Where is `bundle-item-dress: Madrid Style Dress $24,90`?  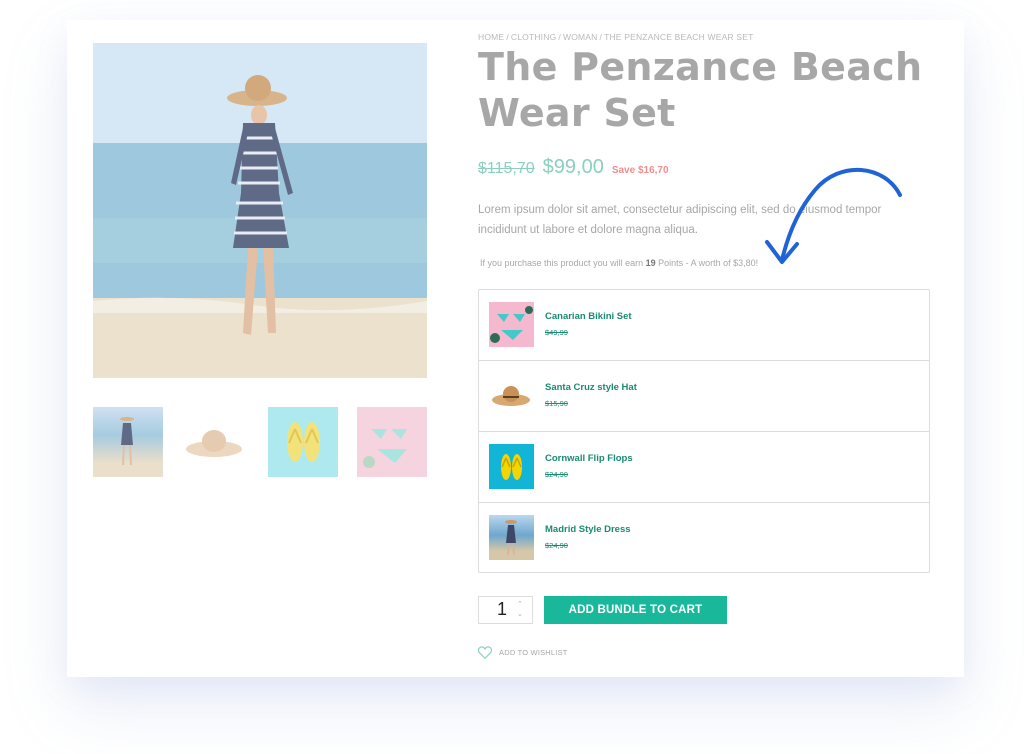
bundle-item-dress: Madrid Style Dress $24,90 is located at coordinates (704, 538).